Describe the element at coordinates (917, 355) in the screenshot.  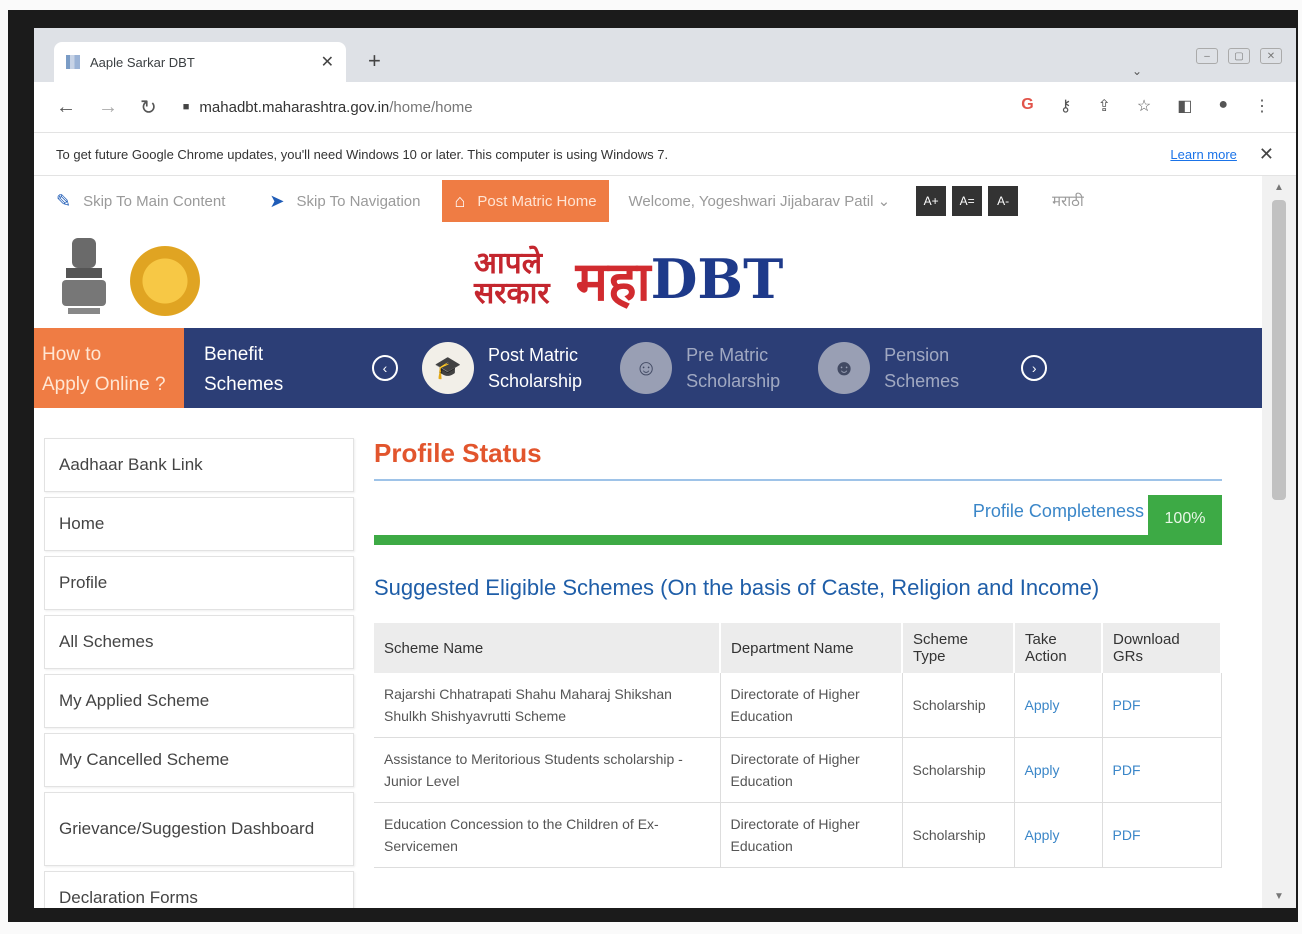
I see `scheme-label-line1: Pension` at that location.